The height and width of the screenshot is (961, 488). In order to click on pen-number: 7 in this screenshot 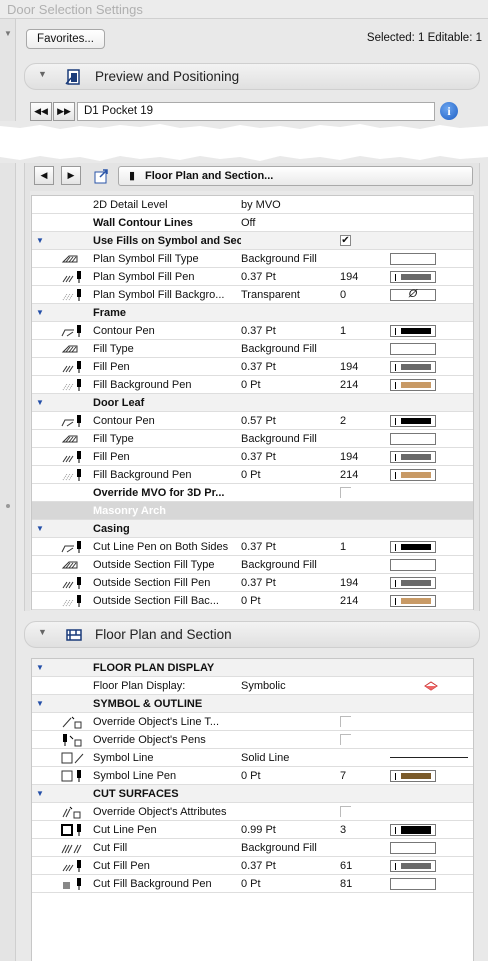, I will do `click(343, 776)`.